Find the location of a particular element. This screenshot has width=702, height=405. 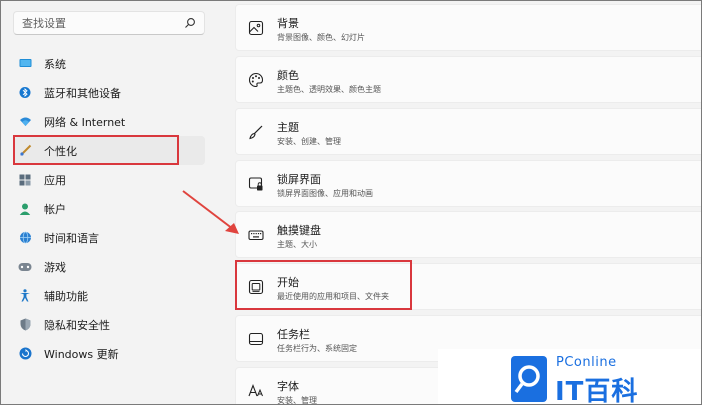

card-title: 锁屏界面 is located at coordinates (299, 179).